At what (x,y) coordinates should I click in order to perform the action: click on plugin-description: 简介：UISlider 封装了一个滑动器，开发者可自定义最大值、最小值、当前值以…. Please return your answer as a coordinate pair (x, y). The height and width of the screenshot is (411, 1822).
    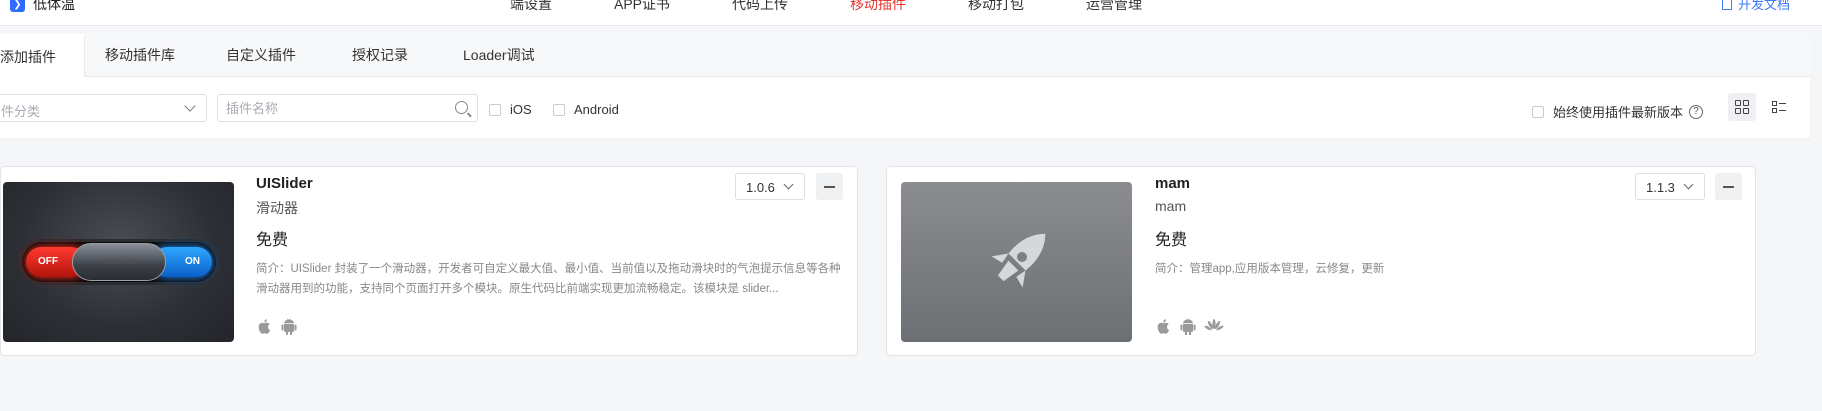
    Looking at the image, I should click on (548, 279).